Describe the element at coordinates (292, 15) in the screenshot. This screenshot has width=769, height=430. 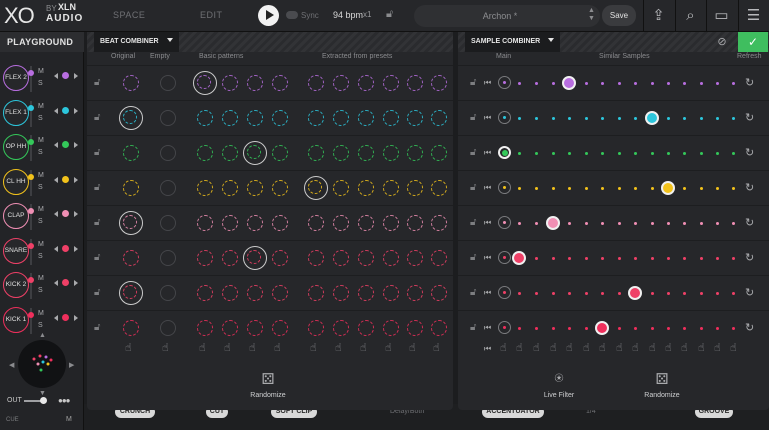
I see `sync-toggle` at that location.